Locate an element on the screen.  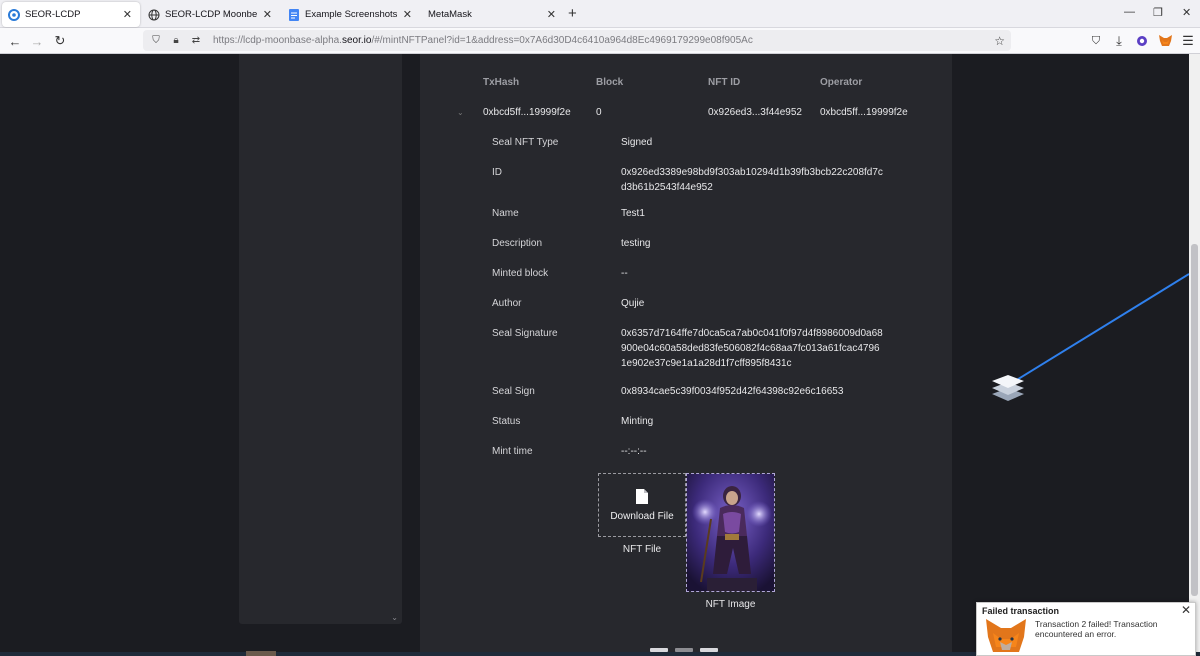
close-window-icon: ✕ is located at coordinates (1186, 12).